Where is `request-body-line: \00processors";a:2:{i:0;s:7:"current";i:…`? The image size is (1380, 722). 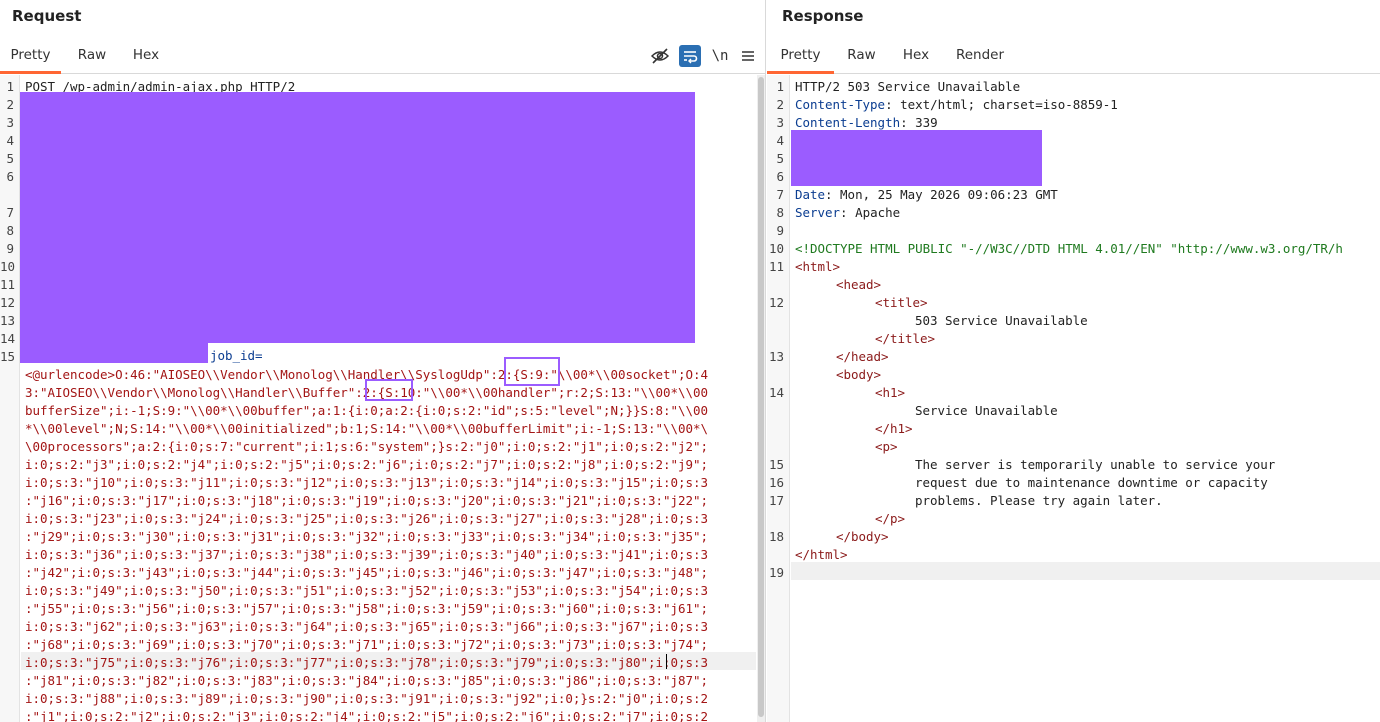
request-body-line: \00processors";a:2:{i:0;s:7:"current";i:… is located at coordinates (367, 446).